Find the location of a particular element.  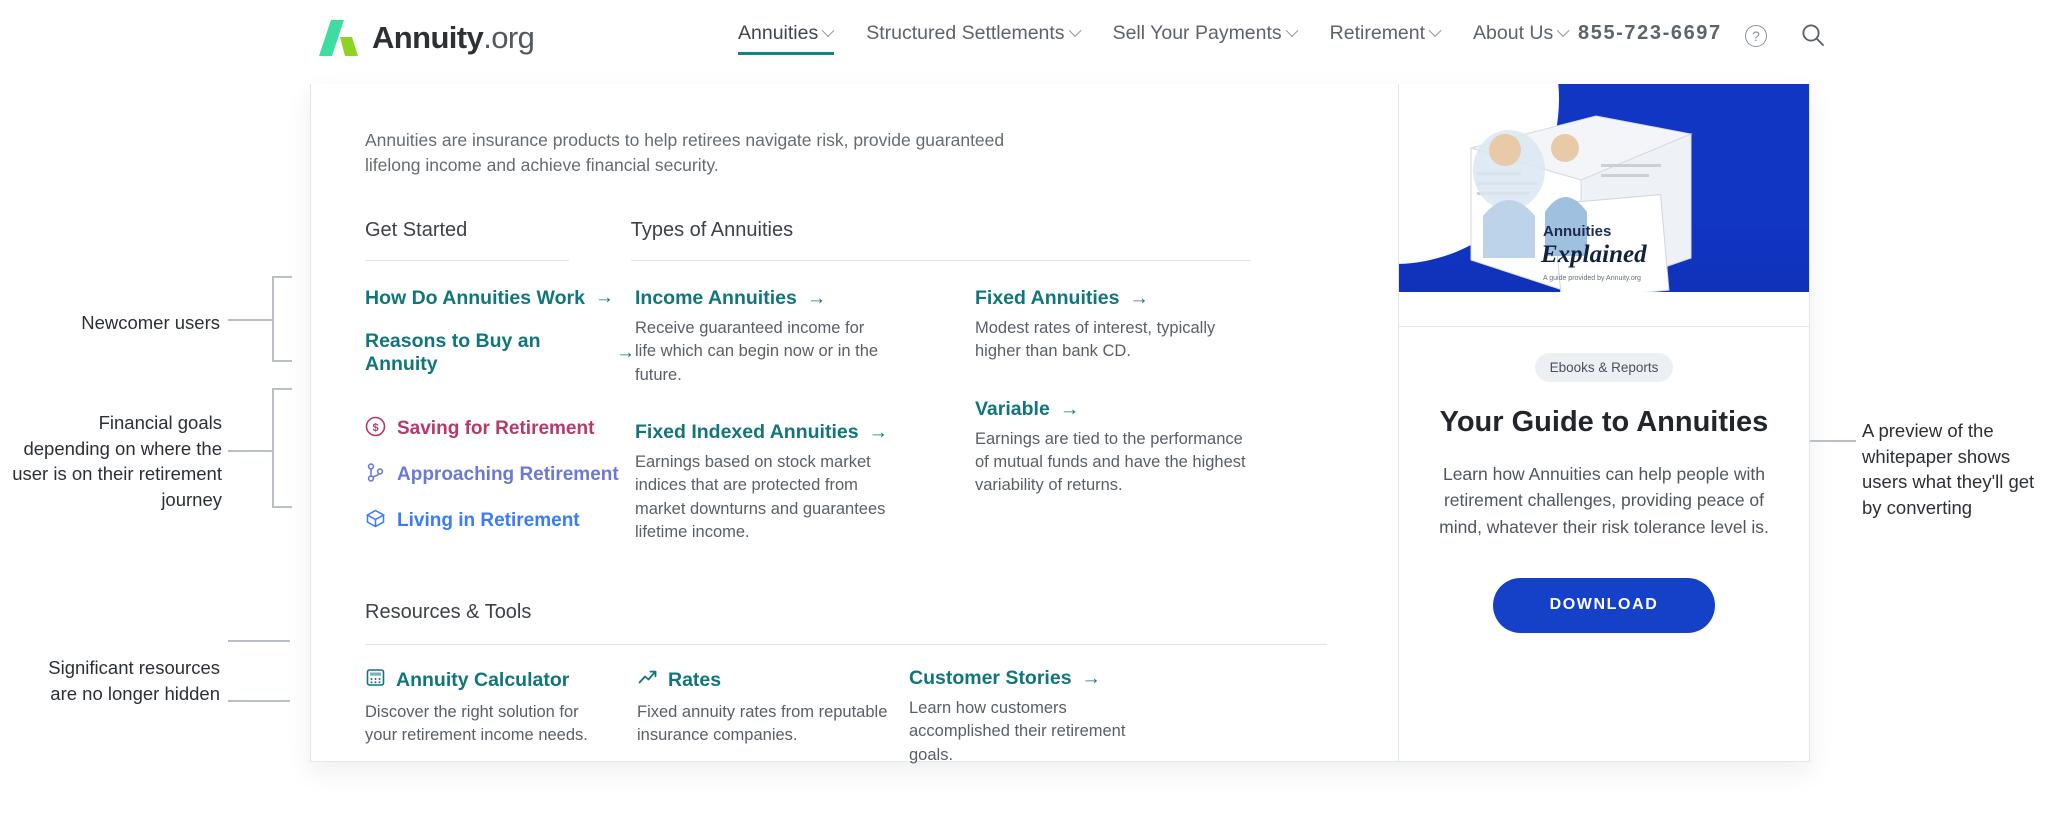

card-title-label: Fixed Annuities is located at coordinates (1047, 297).